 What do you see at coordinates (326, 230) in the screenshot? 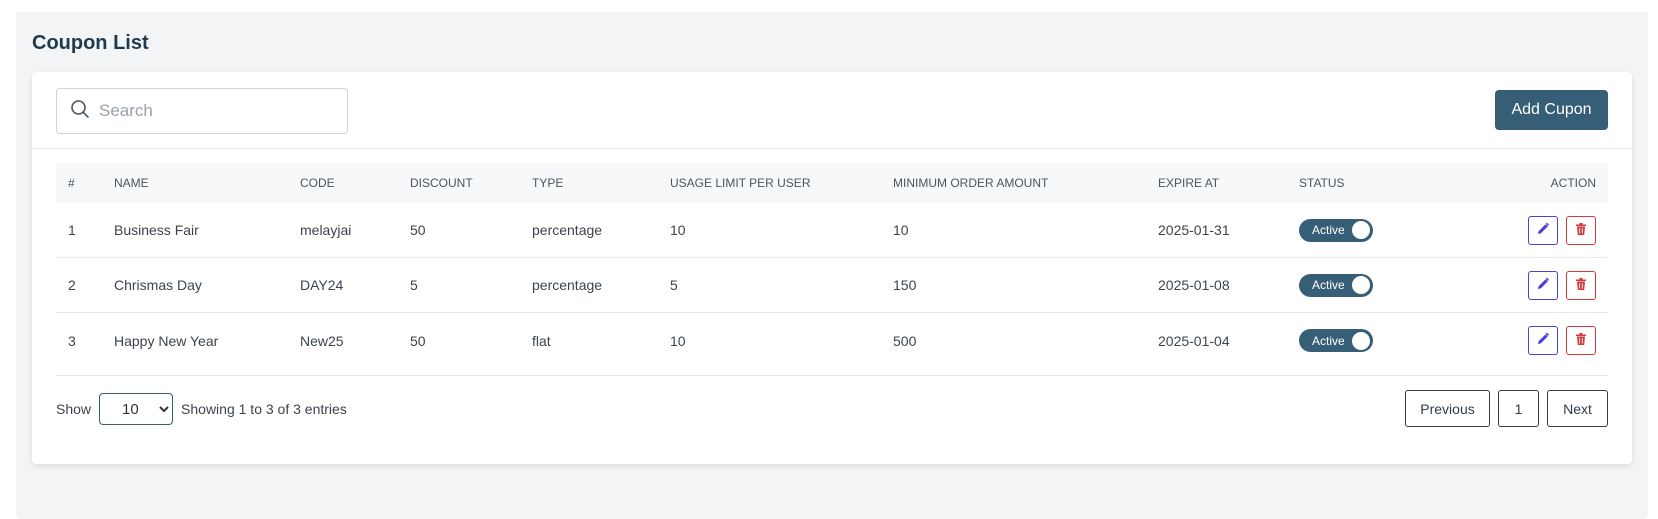
I see `row-code: melayjai` at bounding box center [326, 230].